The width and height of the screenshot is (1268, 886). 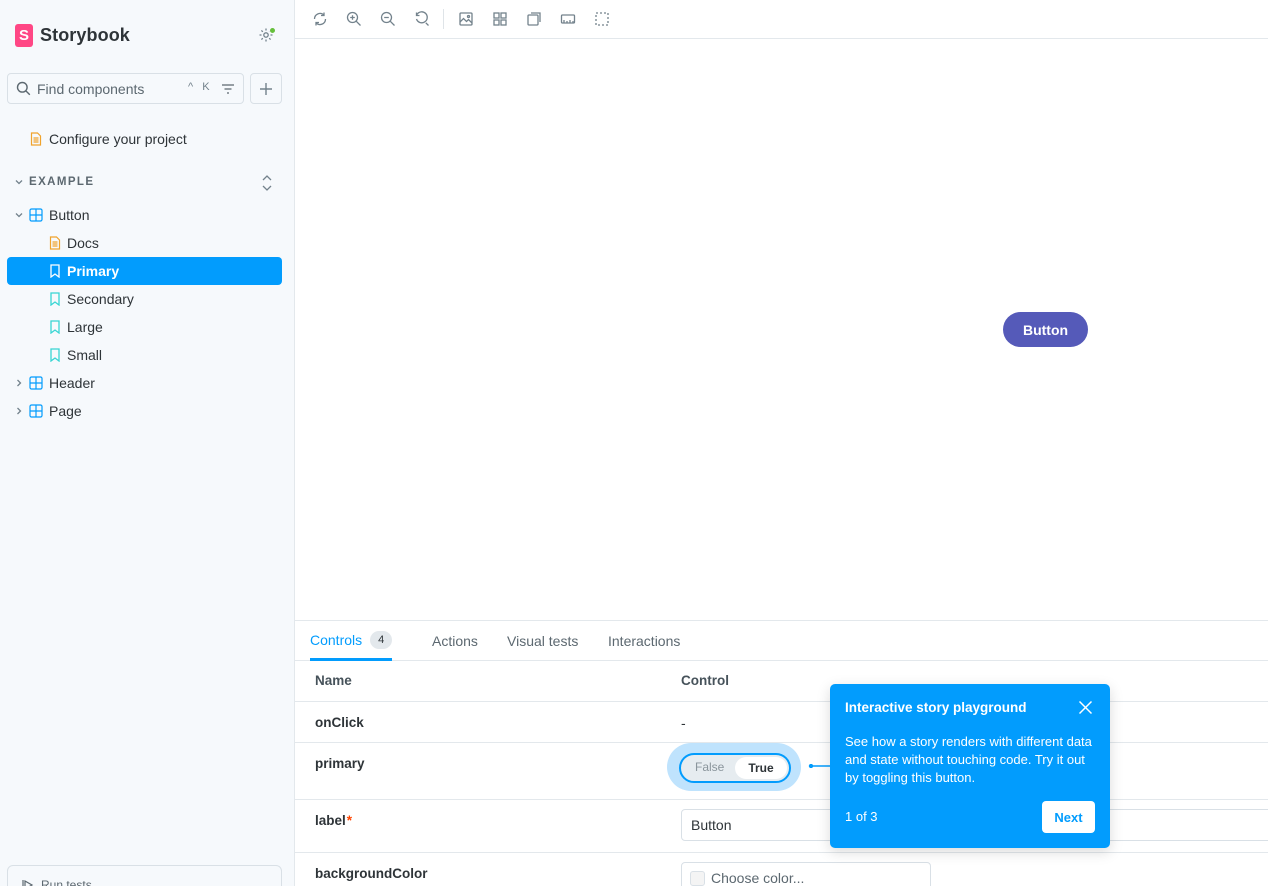 What do you see at coordinates (144, 299) in the screenshot?
I see `sidebar-item-secondary: Secondary` at bounding box center [144, 299].